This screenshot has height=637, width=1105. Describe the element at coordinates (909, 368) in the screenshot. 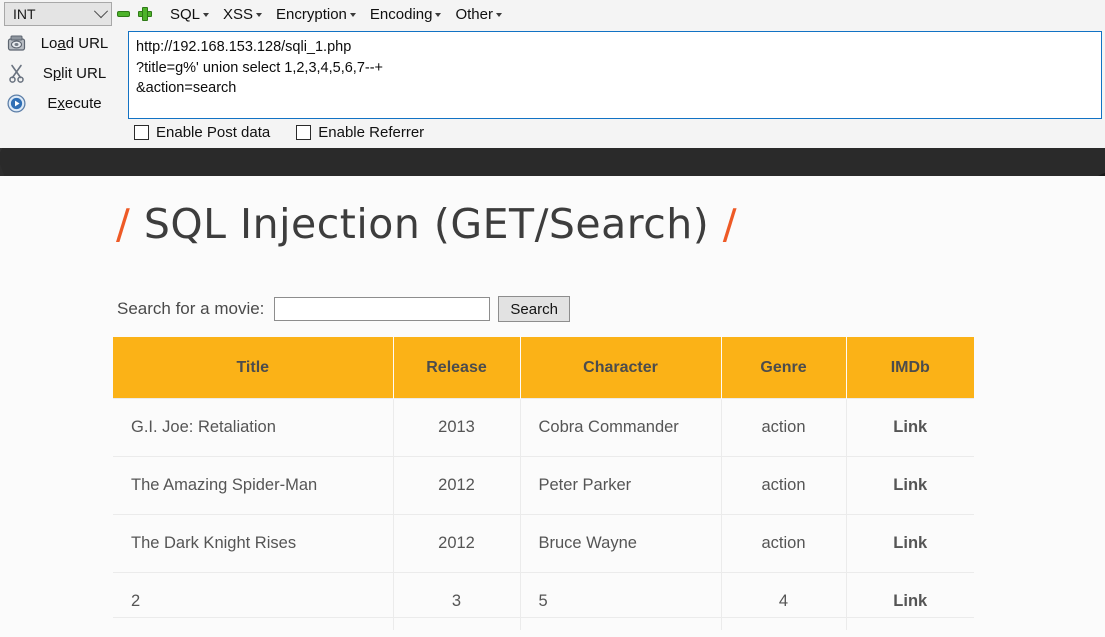

I see `column-header-imdb: IMDb` at that location.